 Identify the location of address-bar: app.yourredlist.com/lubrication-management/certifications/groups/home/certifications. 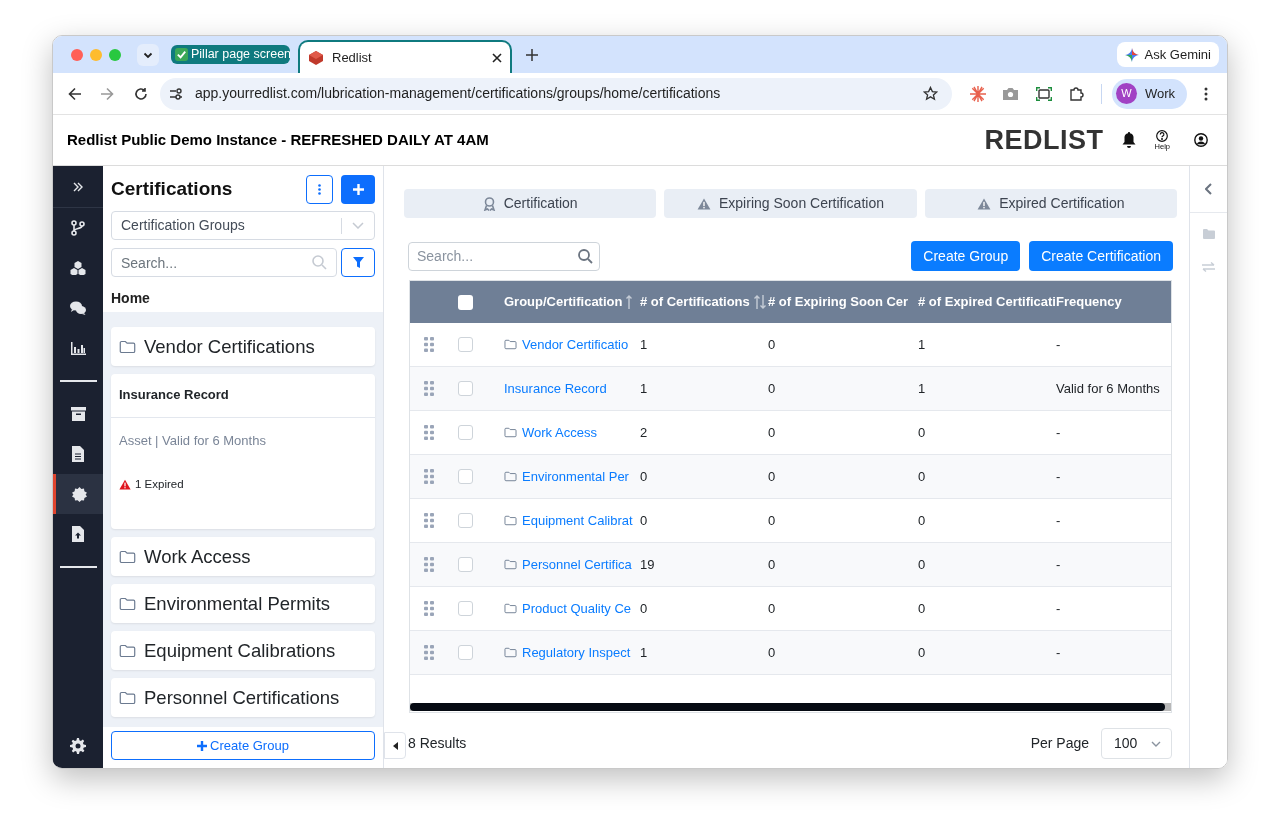
(556, 93).